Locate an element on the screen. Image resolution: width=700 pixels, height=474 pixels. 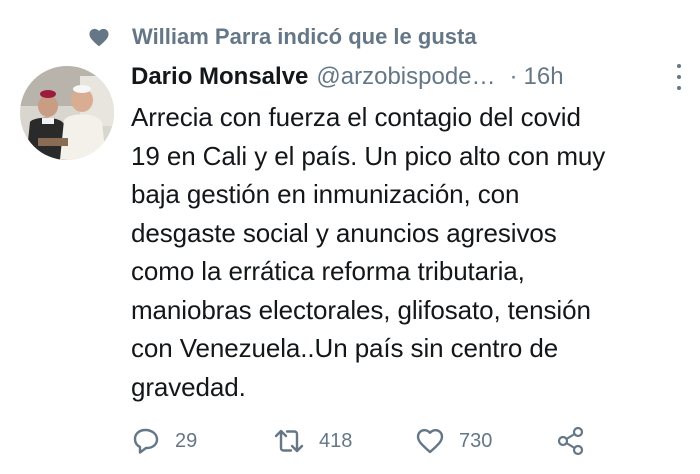
share-button is located at coordinates (571, 441).